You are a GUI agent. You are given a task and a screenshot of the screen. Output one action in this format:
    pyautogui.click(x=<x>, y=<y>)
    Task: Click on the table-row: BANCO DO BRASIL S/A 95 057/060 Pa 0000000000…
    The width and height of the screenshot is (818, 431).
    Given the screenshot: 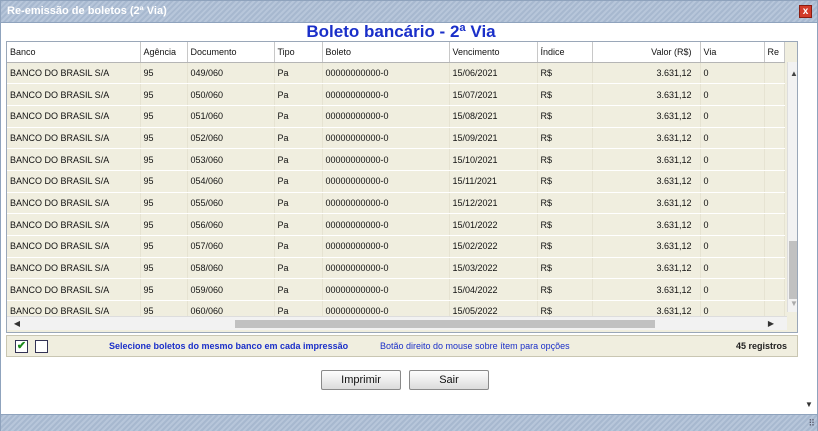 What is the action you would take?
    pyautogui.click(x=396, y=246)
    